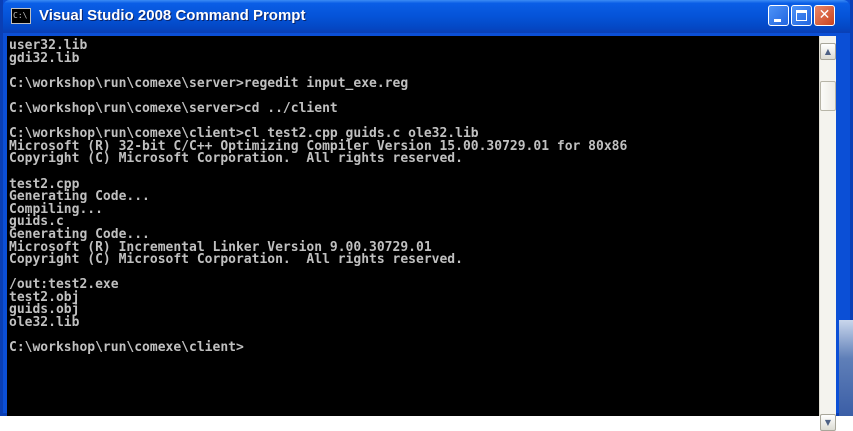 This screenshot has width=853, height=431. I want to click on maximize-icon, so click(801, 15).